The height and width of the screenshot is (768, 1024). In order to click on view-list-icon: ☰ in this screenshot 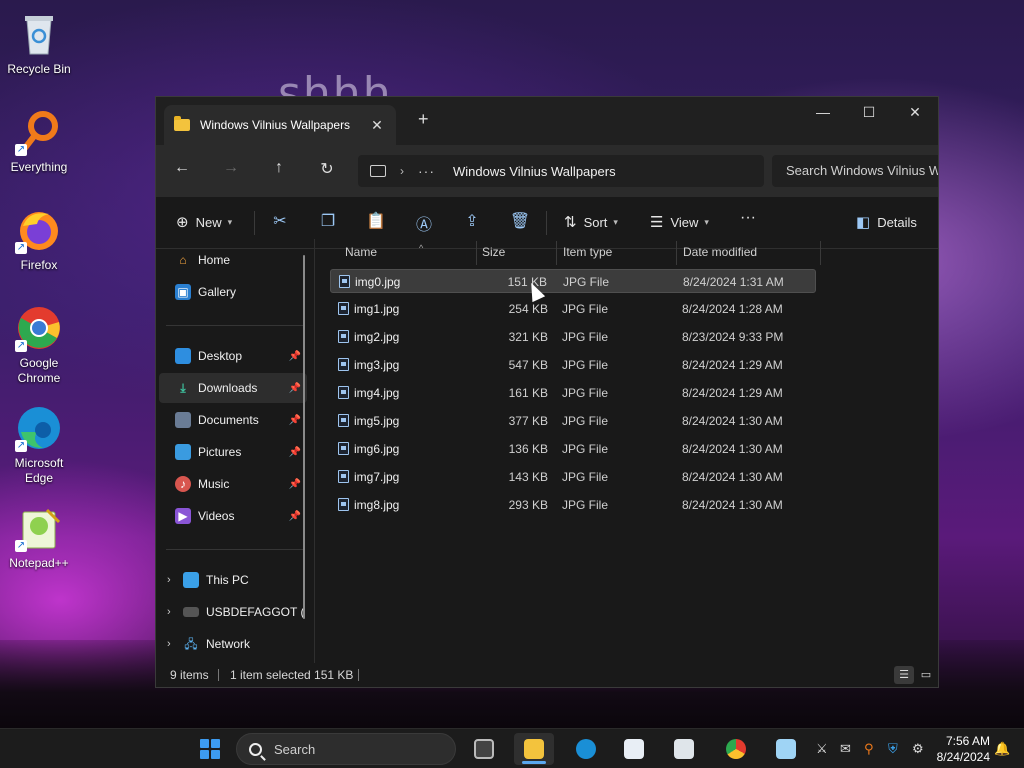, I will do `click(657, 222)`.